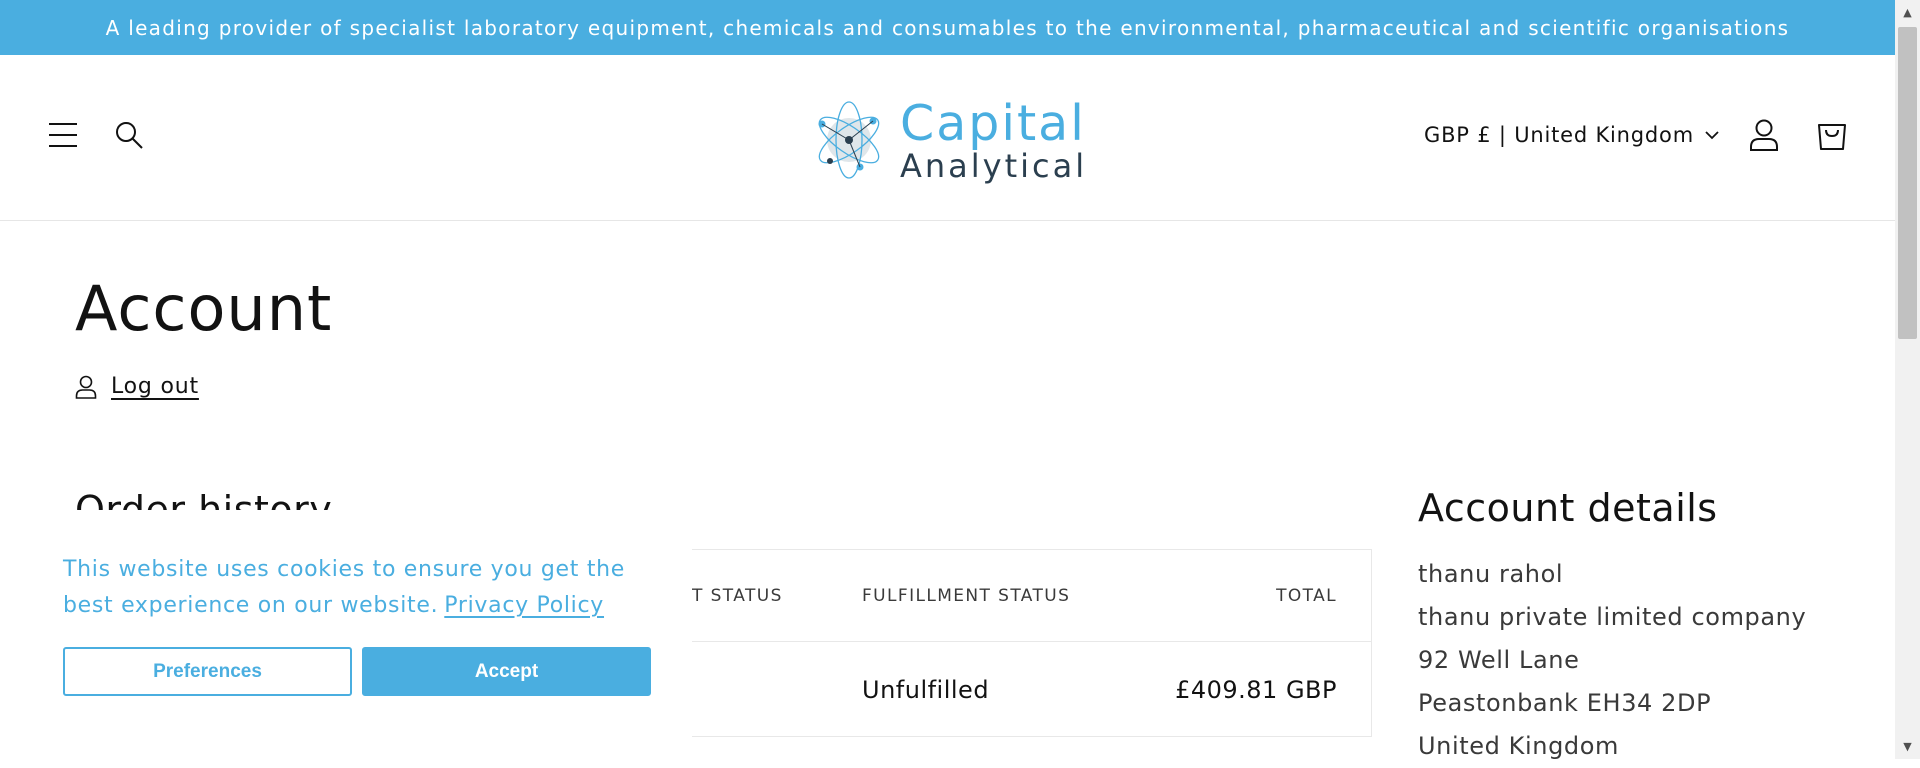  What do you see at coordinates (1256, 689) in the screenshot?
I see `cell-total: £409.81 GBP` at bounding box center [1256, 689].